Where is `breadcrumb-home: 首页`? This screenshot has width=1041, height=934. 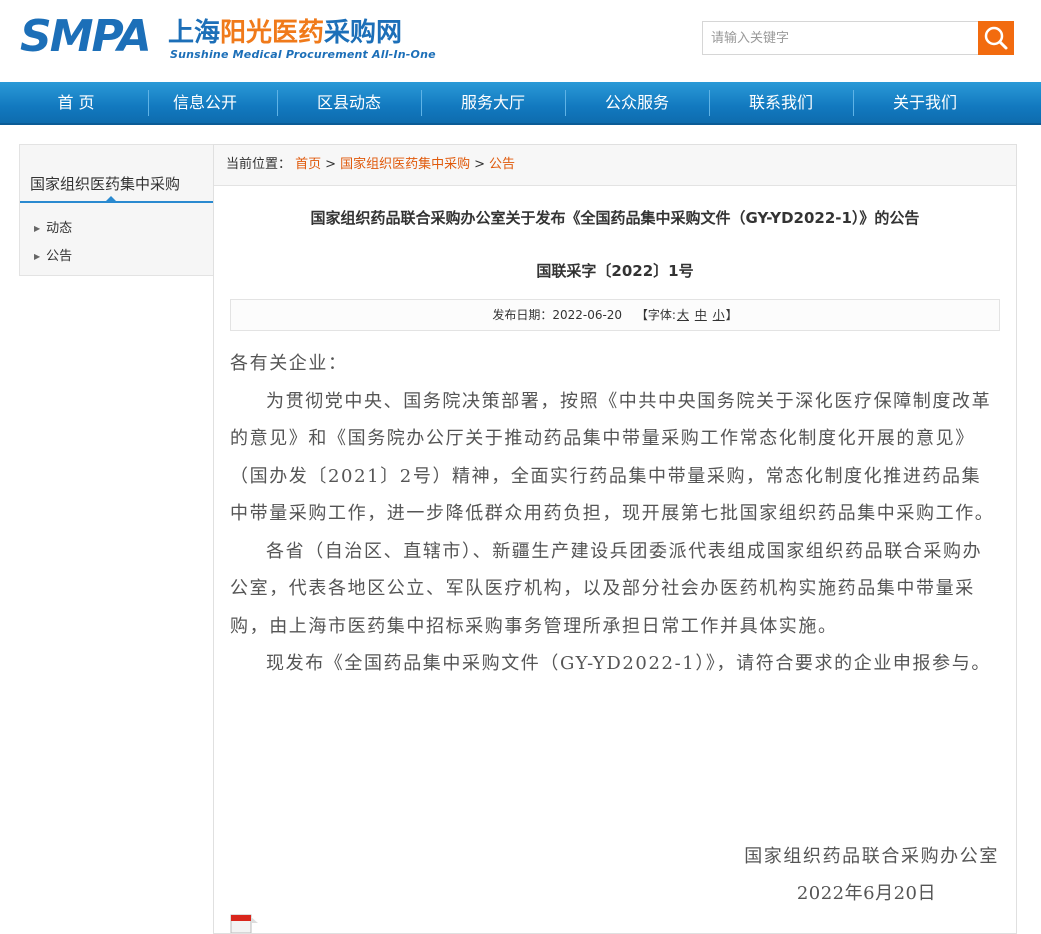
breadcrumb-home: 首页 is located at coordinates (308, 164).